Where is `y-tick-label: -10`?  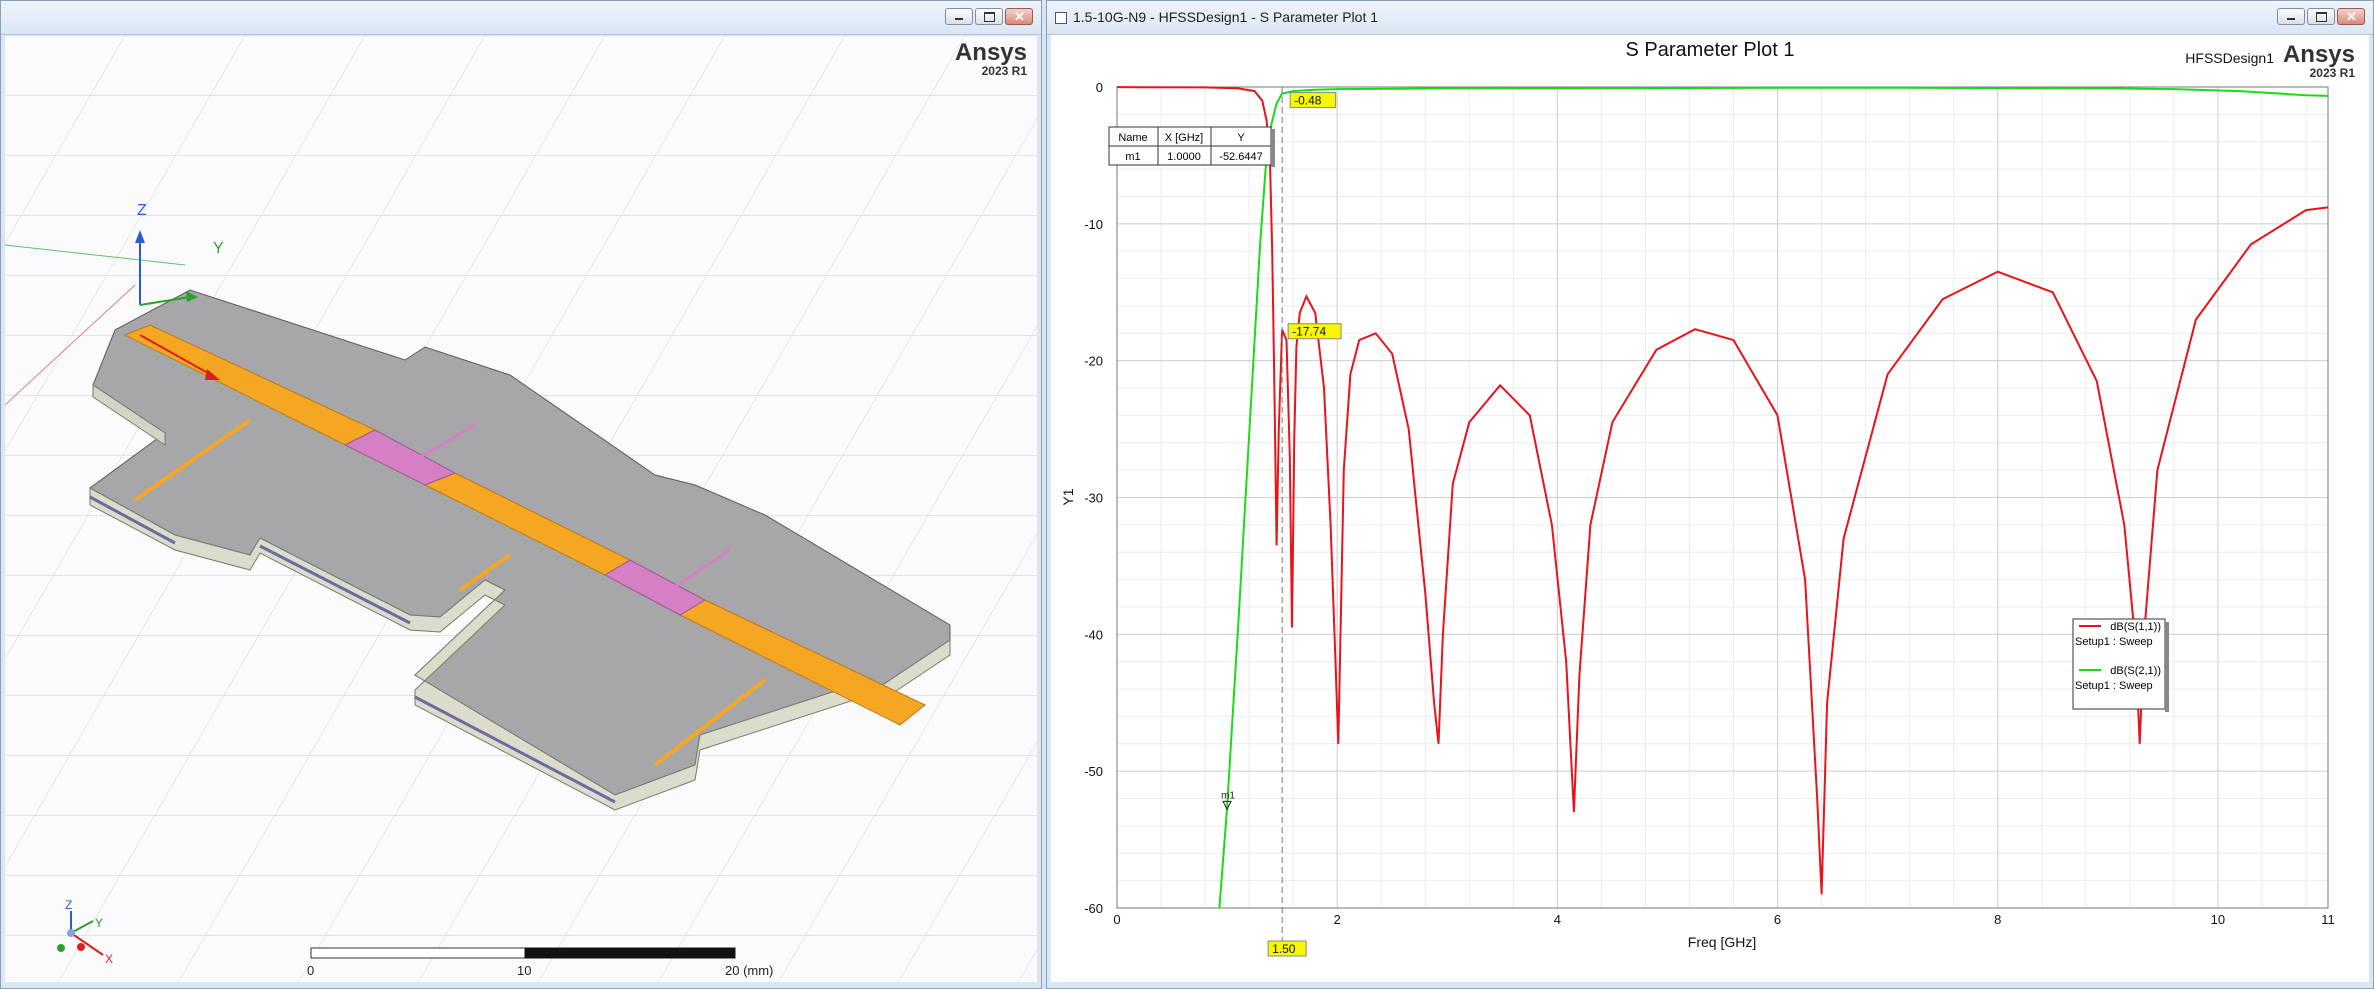 y-tick-label: -10 is located at coordinates (1093, 224).